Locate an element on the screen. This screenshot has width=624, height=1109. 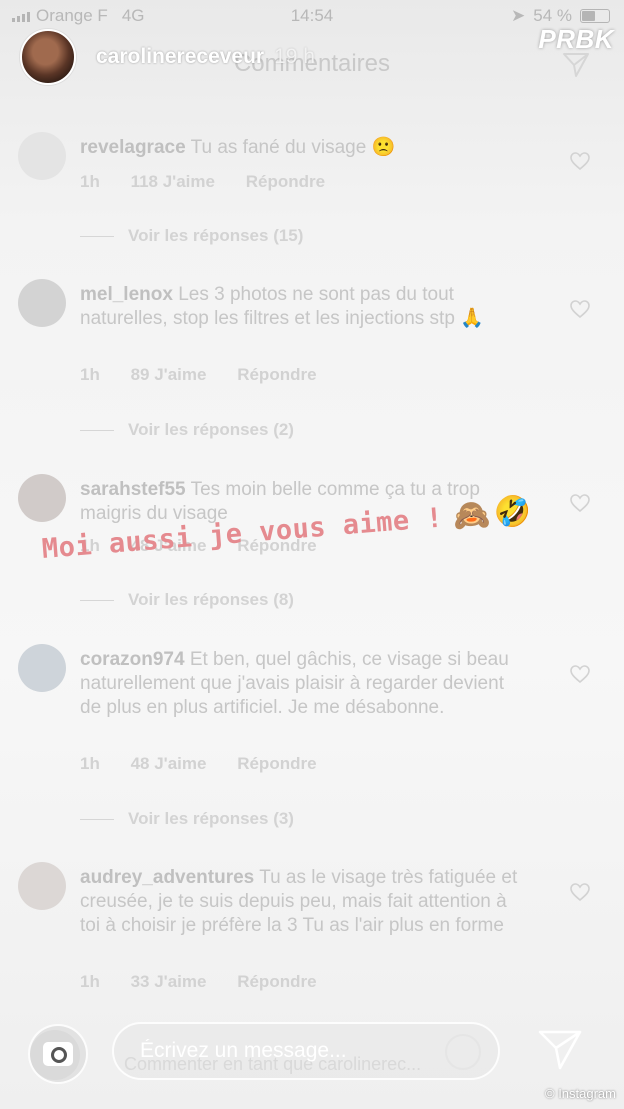
camera-button is located at coordinates (58, 1054).